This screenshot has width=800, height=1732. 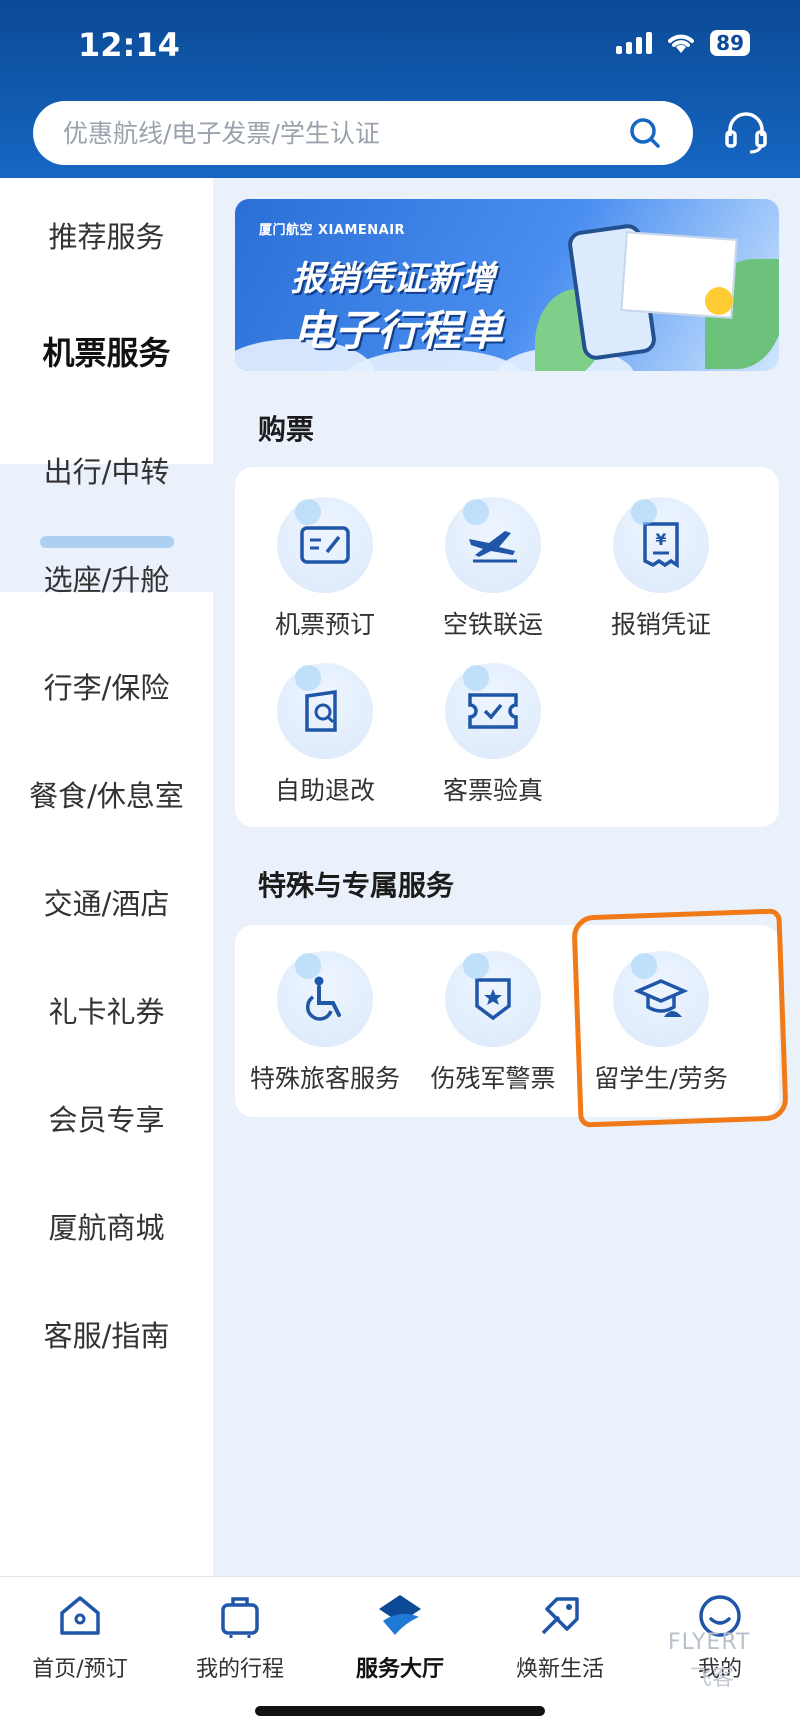 I want to click on receipt-icon: ¥, so click(x=661, y=545).